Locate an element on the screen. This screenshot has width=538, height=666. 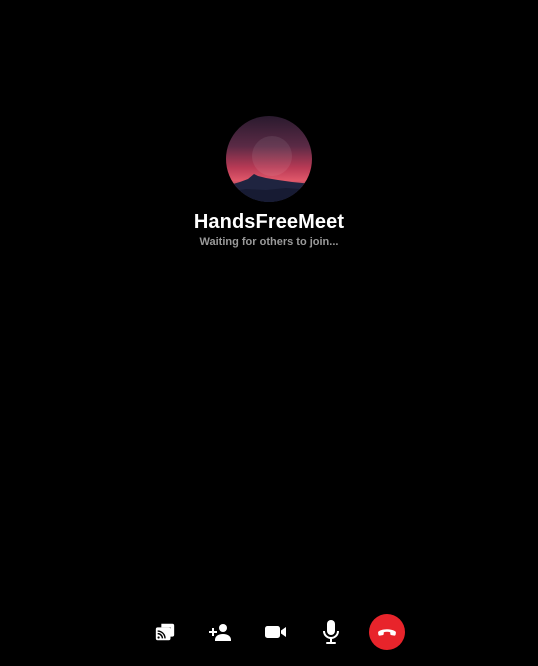
sunset-landscape-image is located at coordinates (269, 159).